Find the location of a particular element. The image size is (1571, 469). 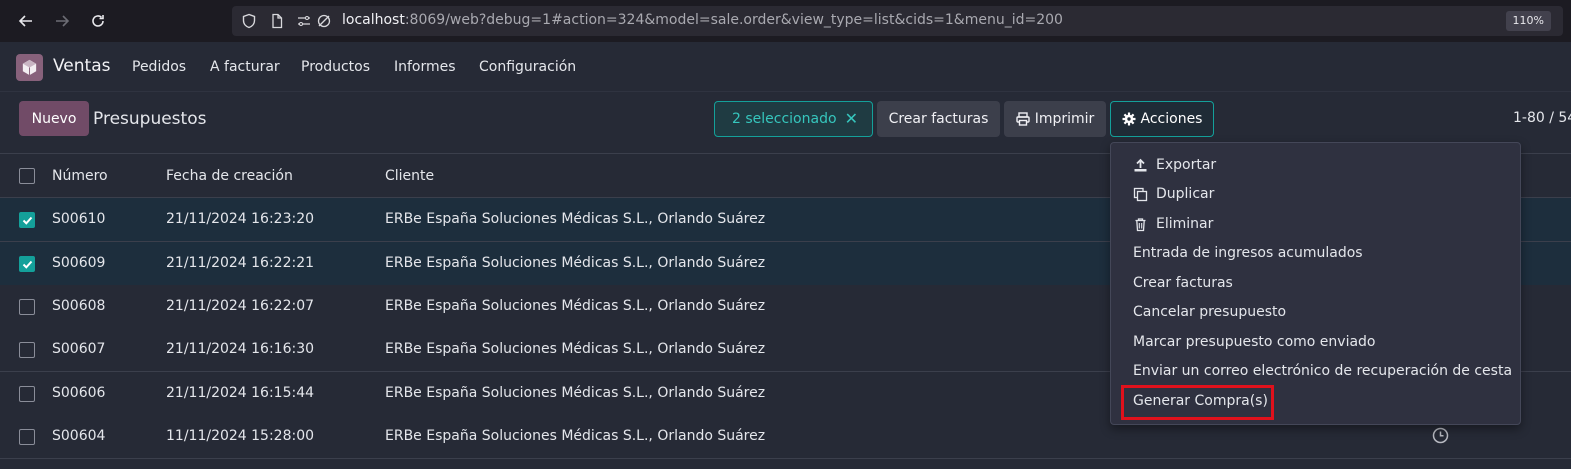

menu-configuracion: Configuración is located at coordinates (527, 67).